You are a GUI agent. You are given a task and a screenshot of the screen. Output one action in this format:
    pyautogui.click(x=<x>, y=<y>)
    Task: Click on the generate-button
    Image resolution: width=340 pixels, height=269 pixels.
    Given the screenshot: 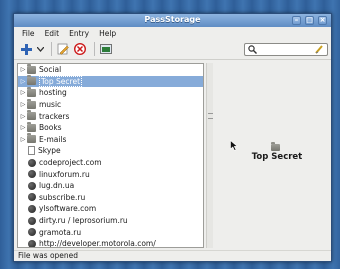 What is the action you would take?
    pyautogui.click(x=106, y=49)
    